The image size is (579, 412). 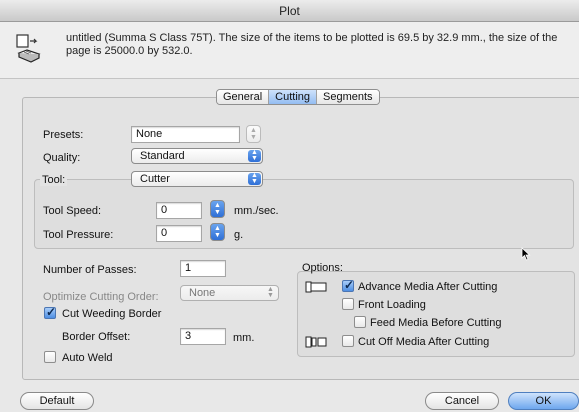 I want to click on ok-button: OK, so click(x=543, y=401).